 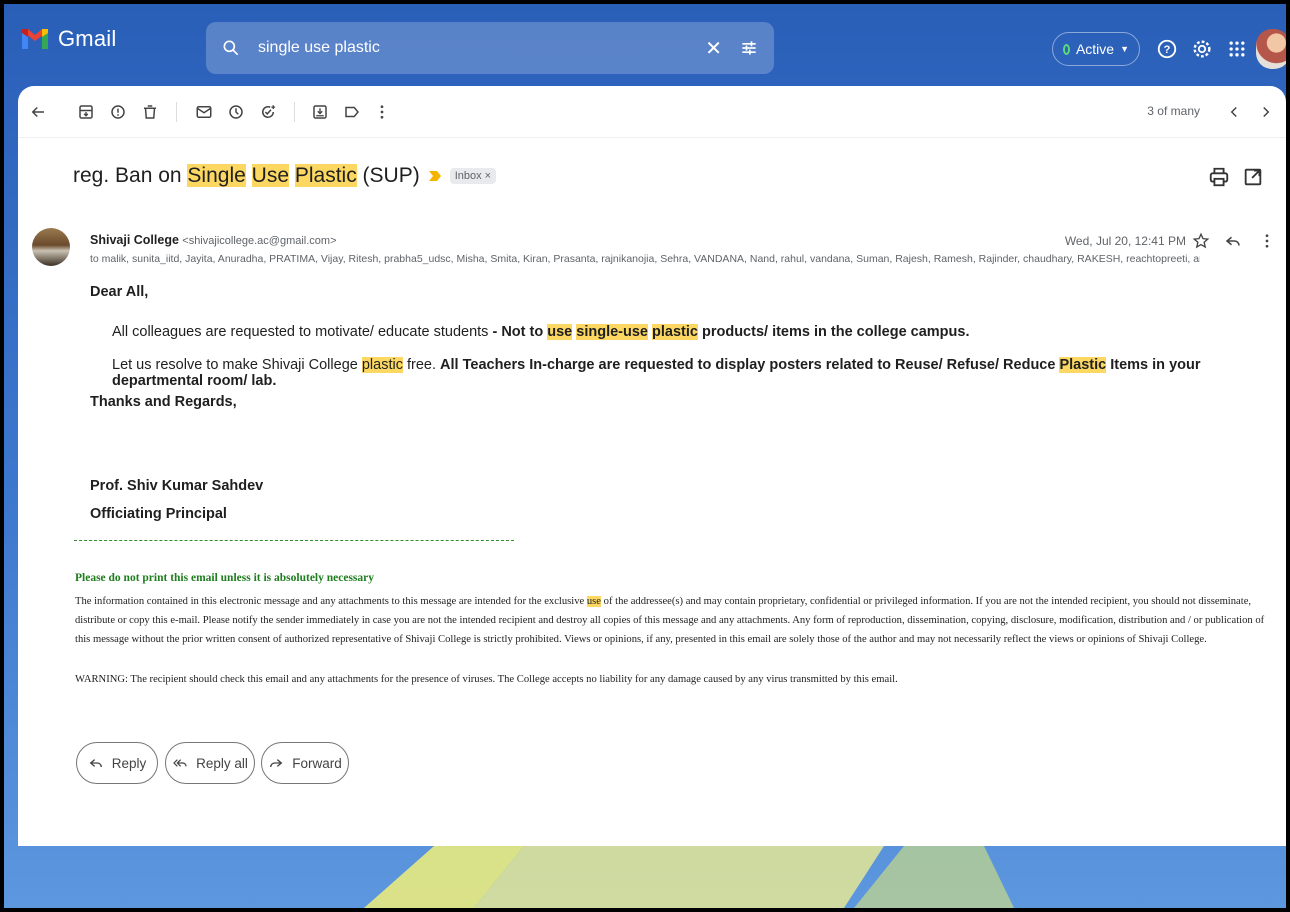 I want to click on reply-button: Reply, so click(x=117, y=763).